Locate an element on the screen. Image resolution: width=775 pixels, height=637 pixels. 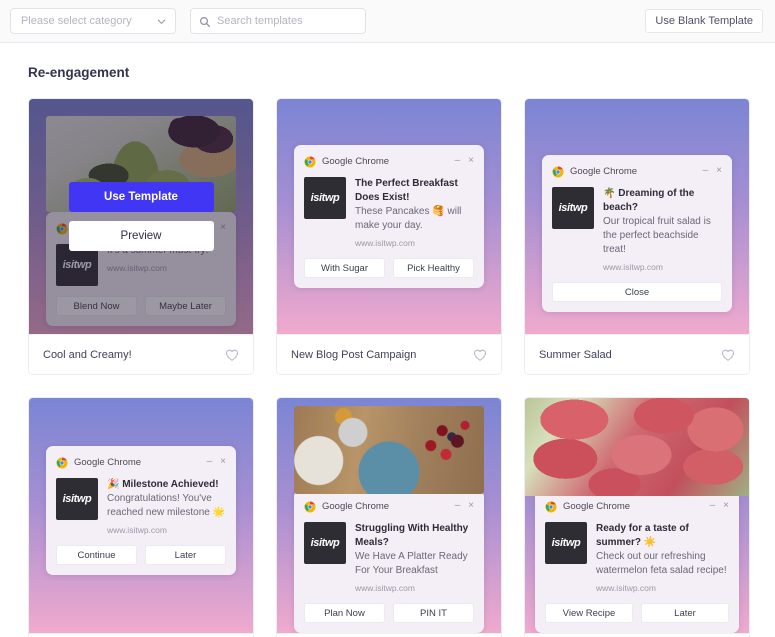
template-name: Summer Salad is located at coordinates (575, 354).